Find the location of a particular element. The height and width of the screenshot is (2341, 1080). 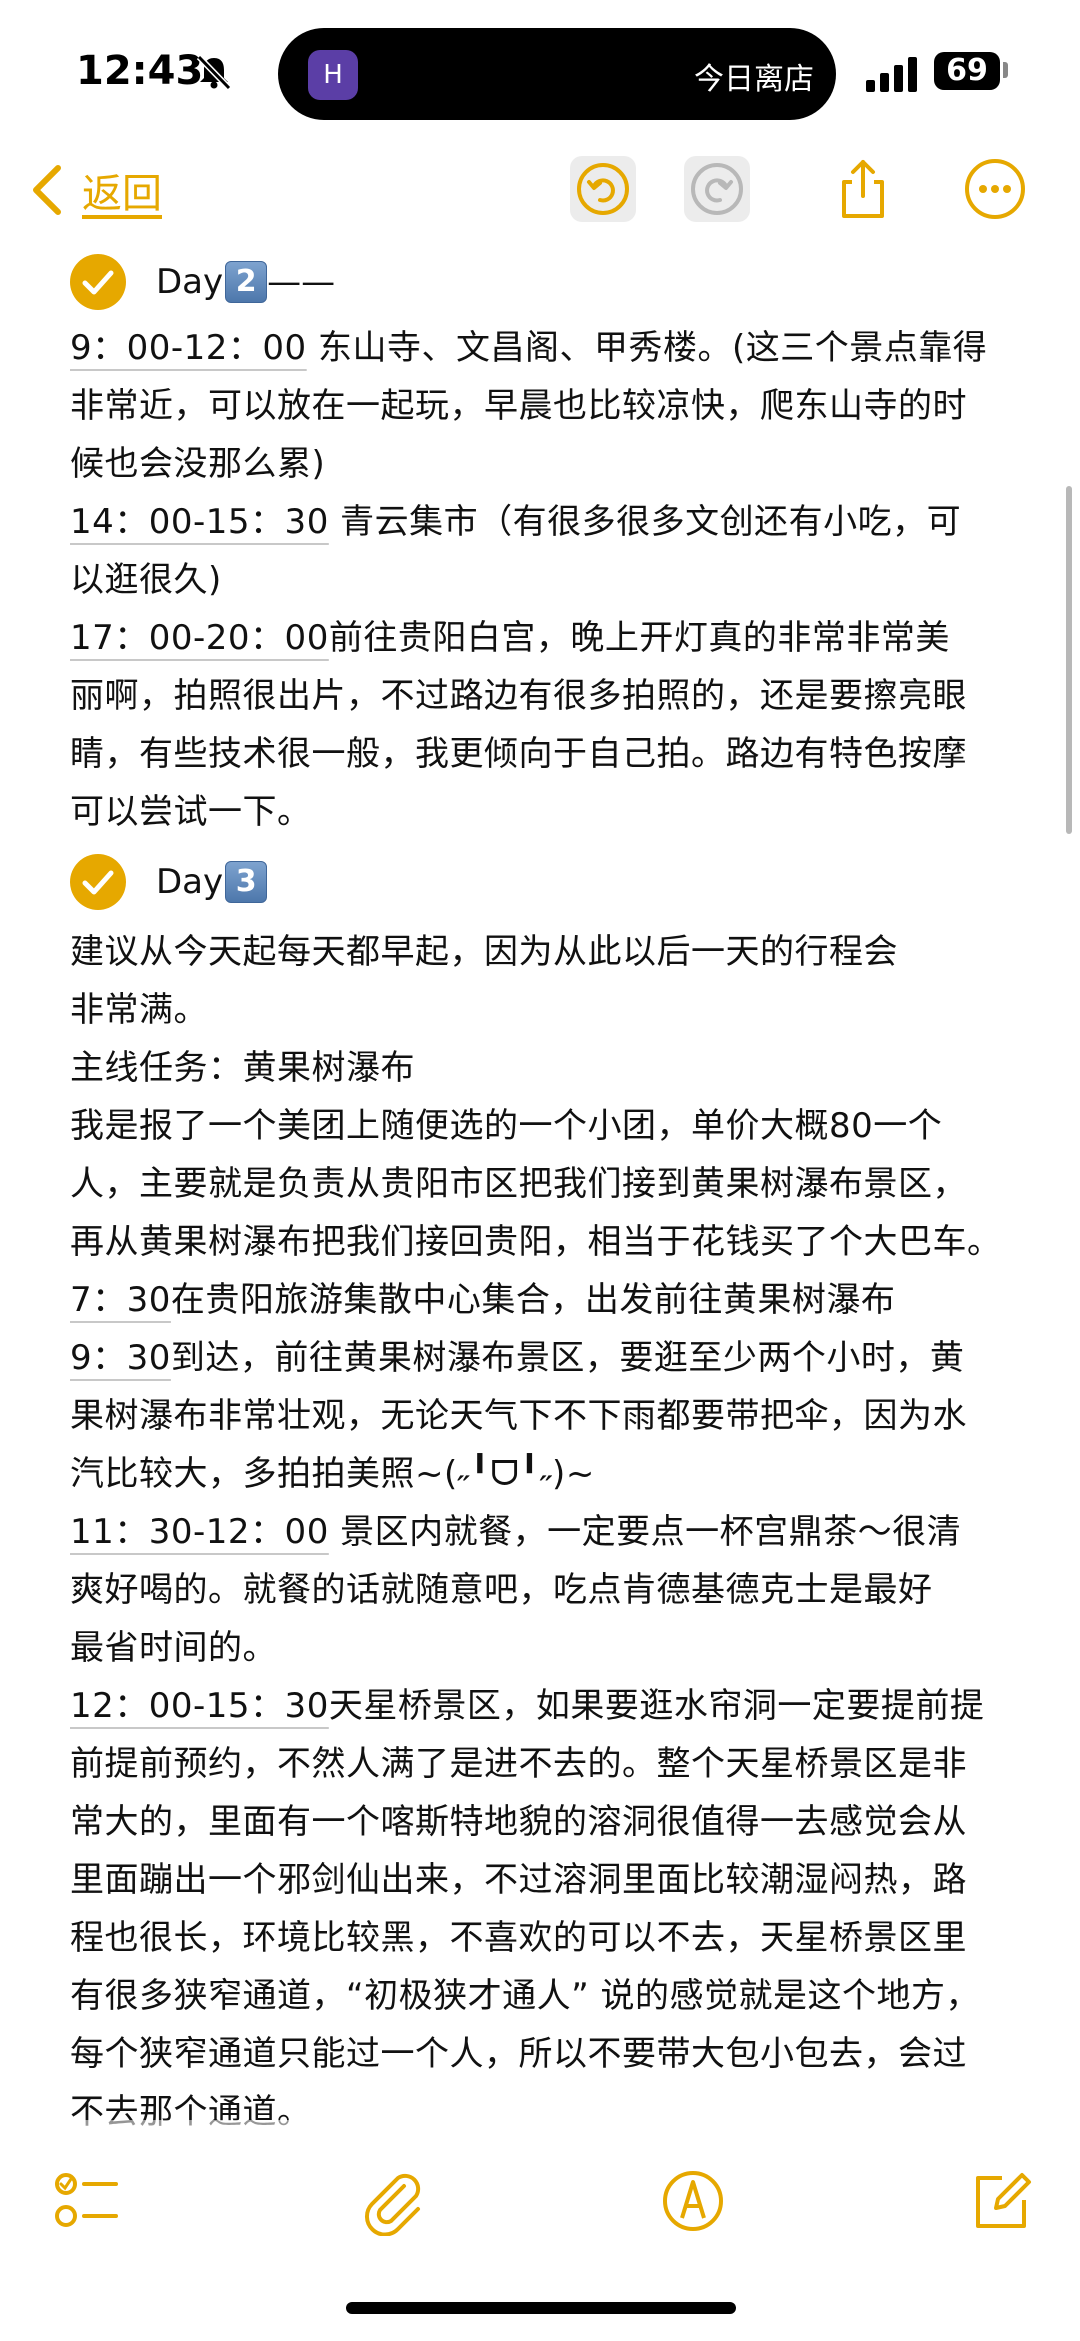

line-text: 主线任务：黄果树瀑布 is located at coordinates (242, 1068).